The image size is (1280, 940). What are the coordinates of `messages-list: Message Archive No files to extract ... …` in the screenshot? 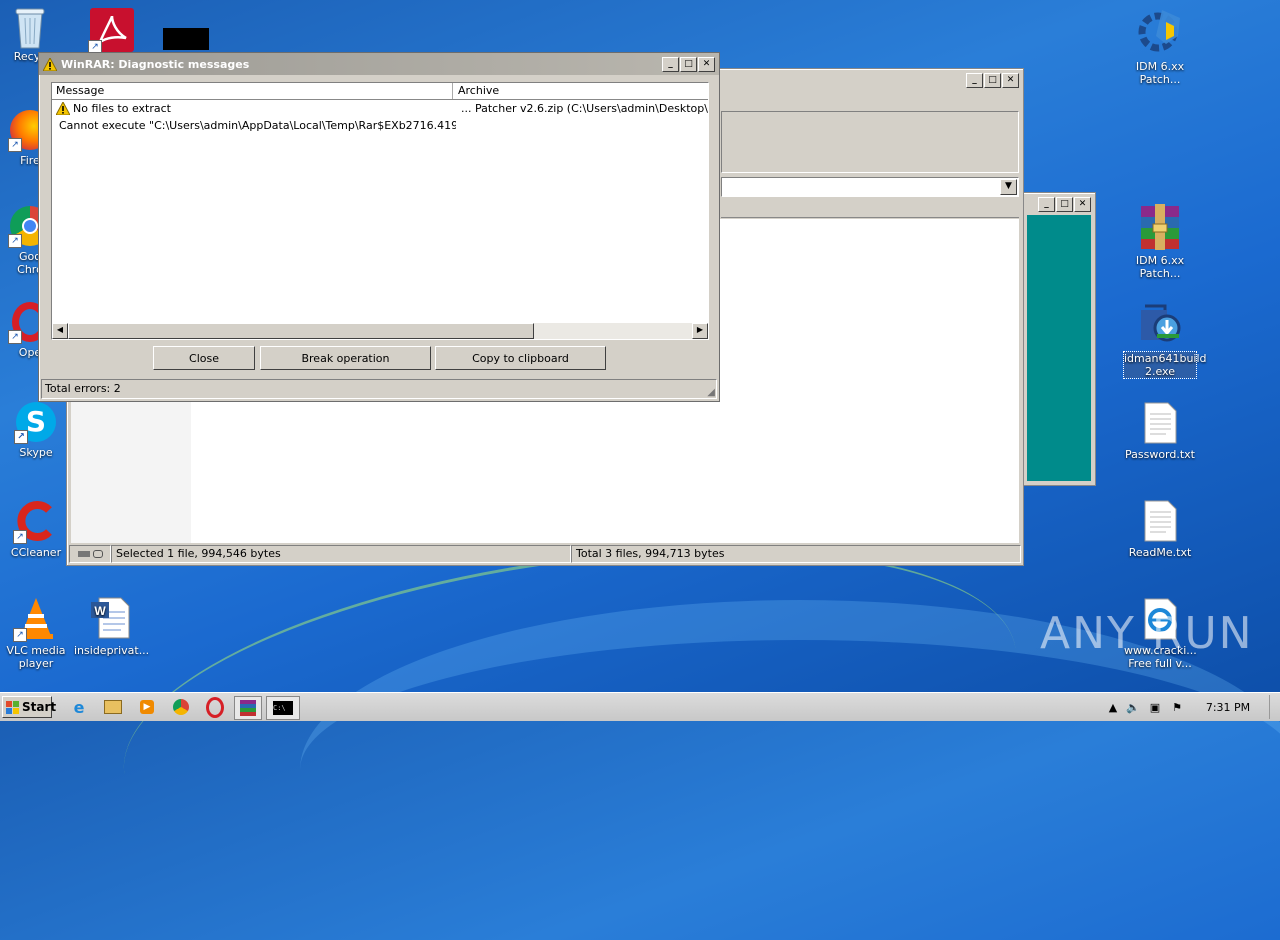 It's located at (380, 211).